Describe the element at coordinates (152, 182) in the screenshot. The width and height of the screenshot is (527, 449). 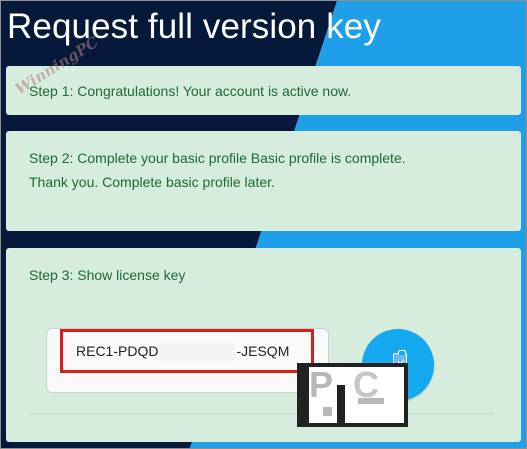
I see `step-2-line-2: Thank you. Complete basic profile later.` at that location.